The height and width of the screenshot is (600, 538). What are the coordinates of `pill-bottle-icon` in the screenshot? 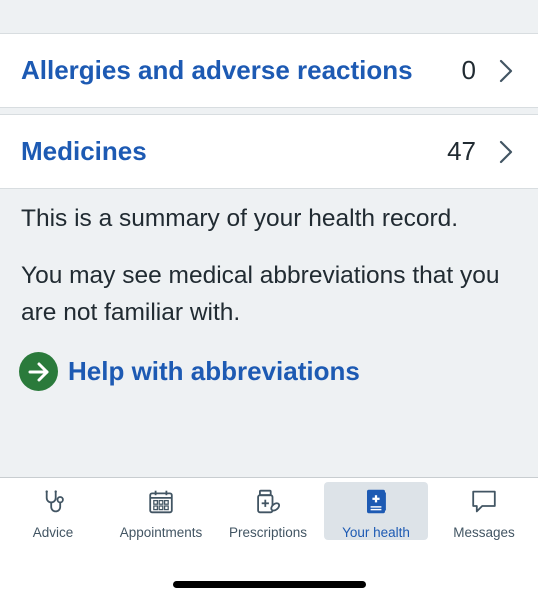 It's located at (269, 501).